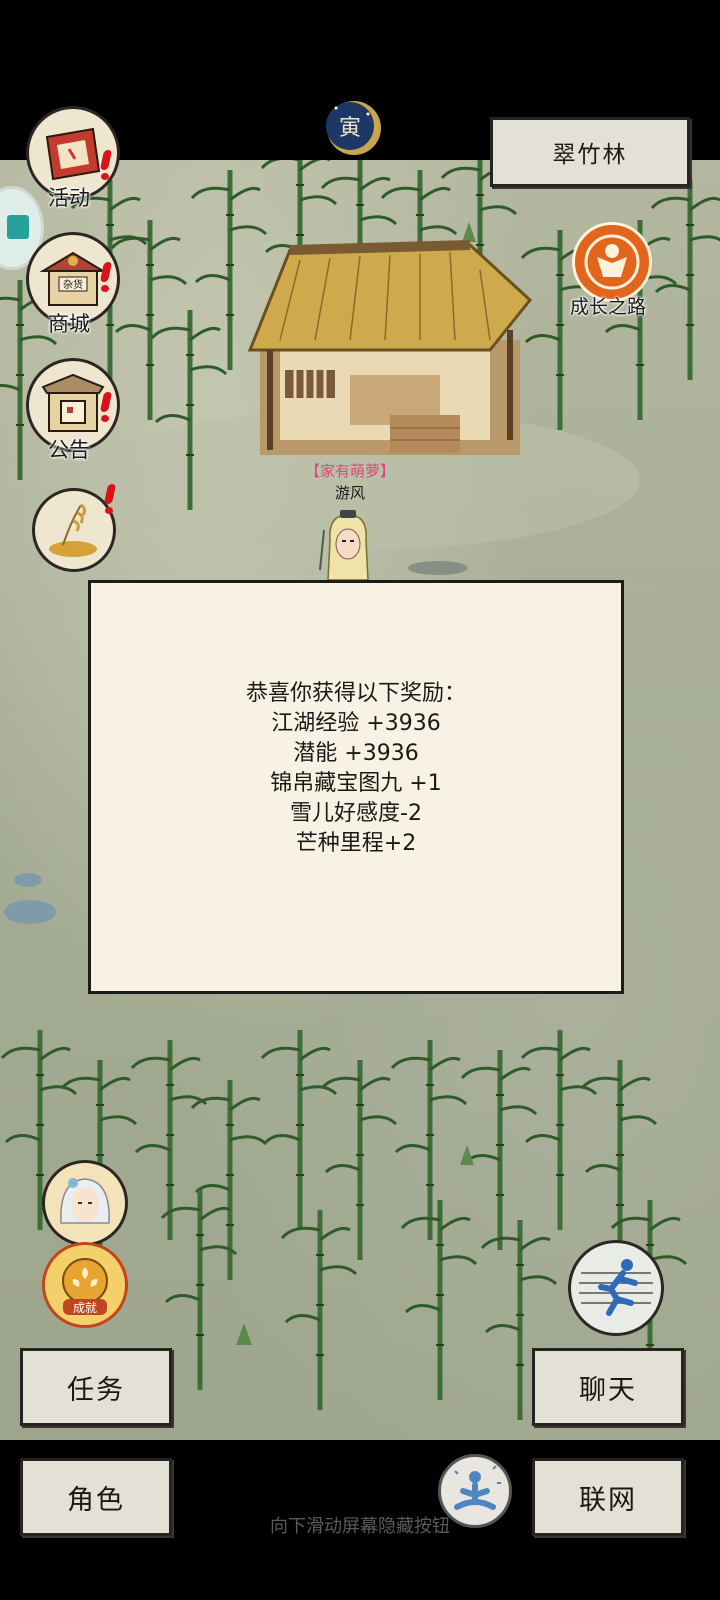 Image resolution: width=720 pixels, height=1600 pixels. I want to click on time-char: 寅, so click(350, 128).